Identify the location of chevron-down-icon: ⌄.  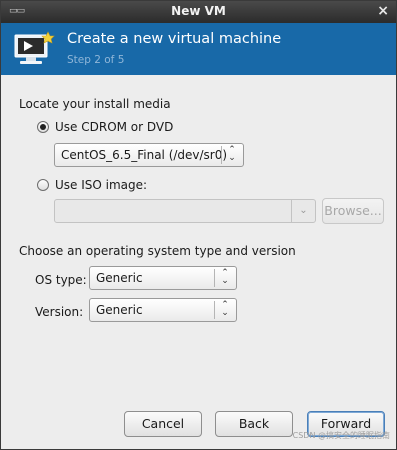
(303, 211).